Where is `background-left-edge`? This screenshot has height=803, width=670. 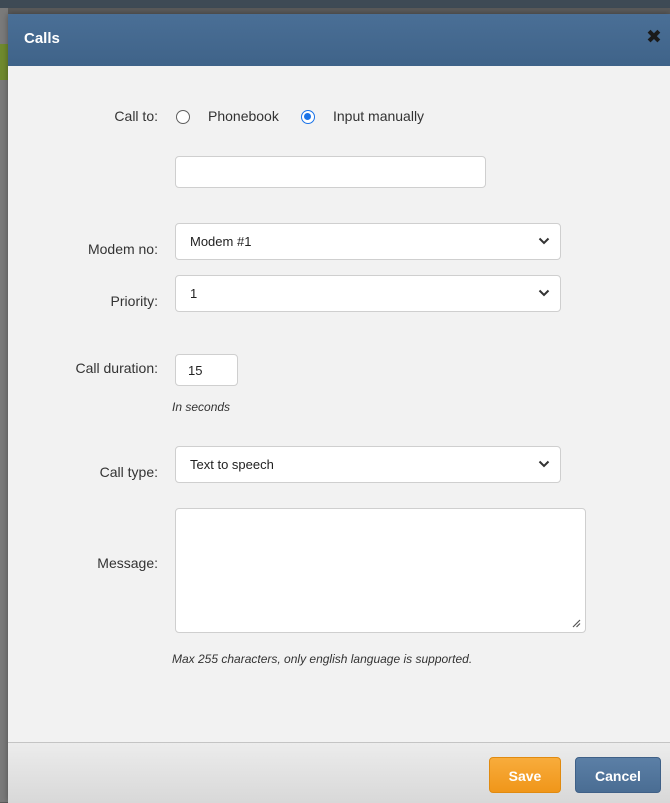 background-left-edge is located at coordinates (4, 405).